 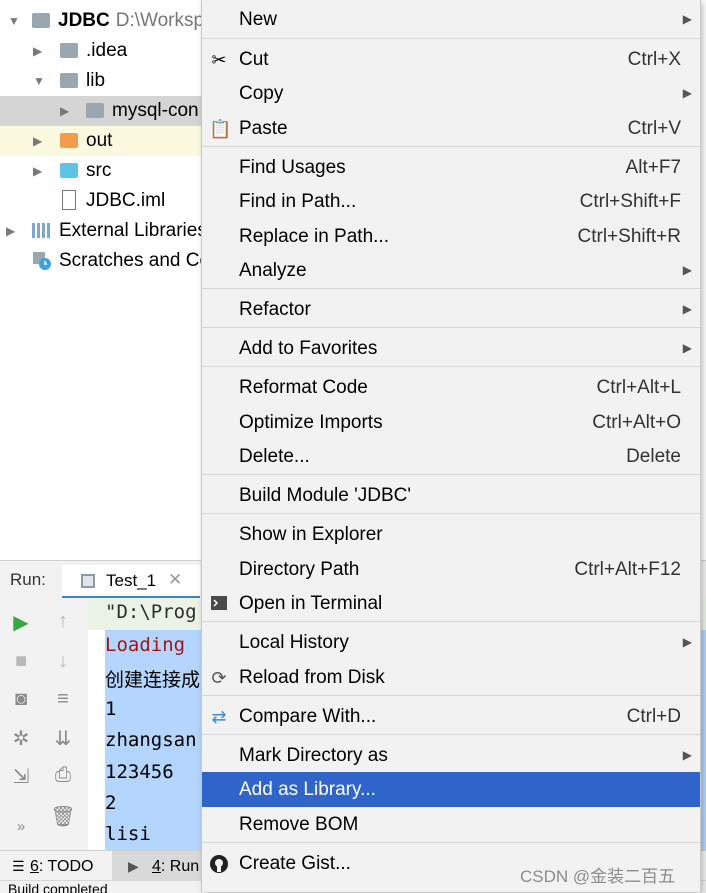 What do you see at coordinates (21, 826) in the screenshot?
I see `more-icon: »` at bounding box center [21, 826].